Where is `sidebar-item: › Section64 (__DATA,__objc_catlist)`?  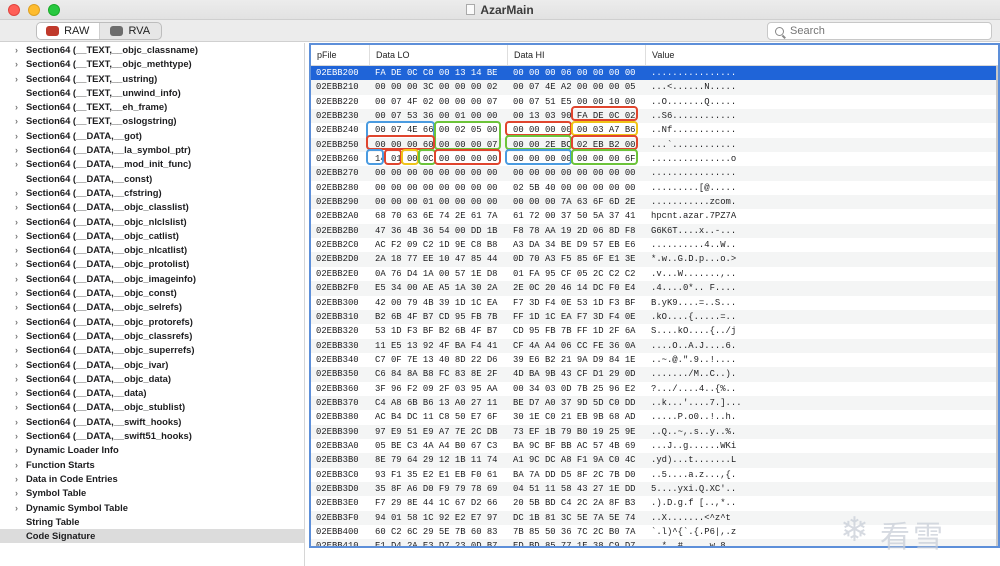
sidebar-item: › Section64 (__DATA,__objc_catlist) is located at coordinates (152, 236).